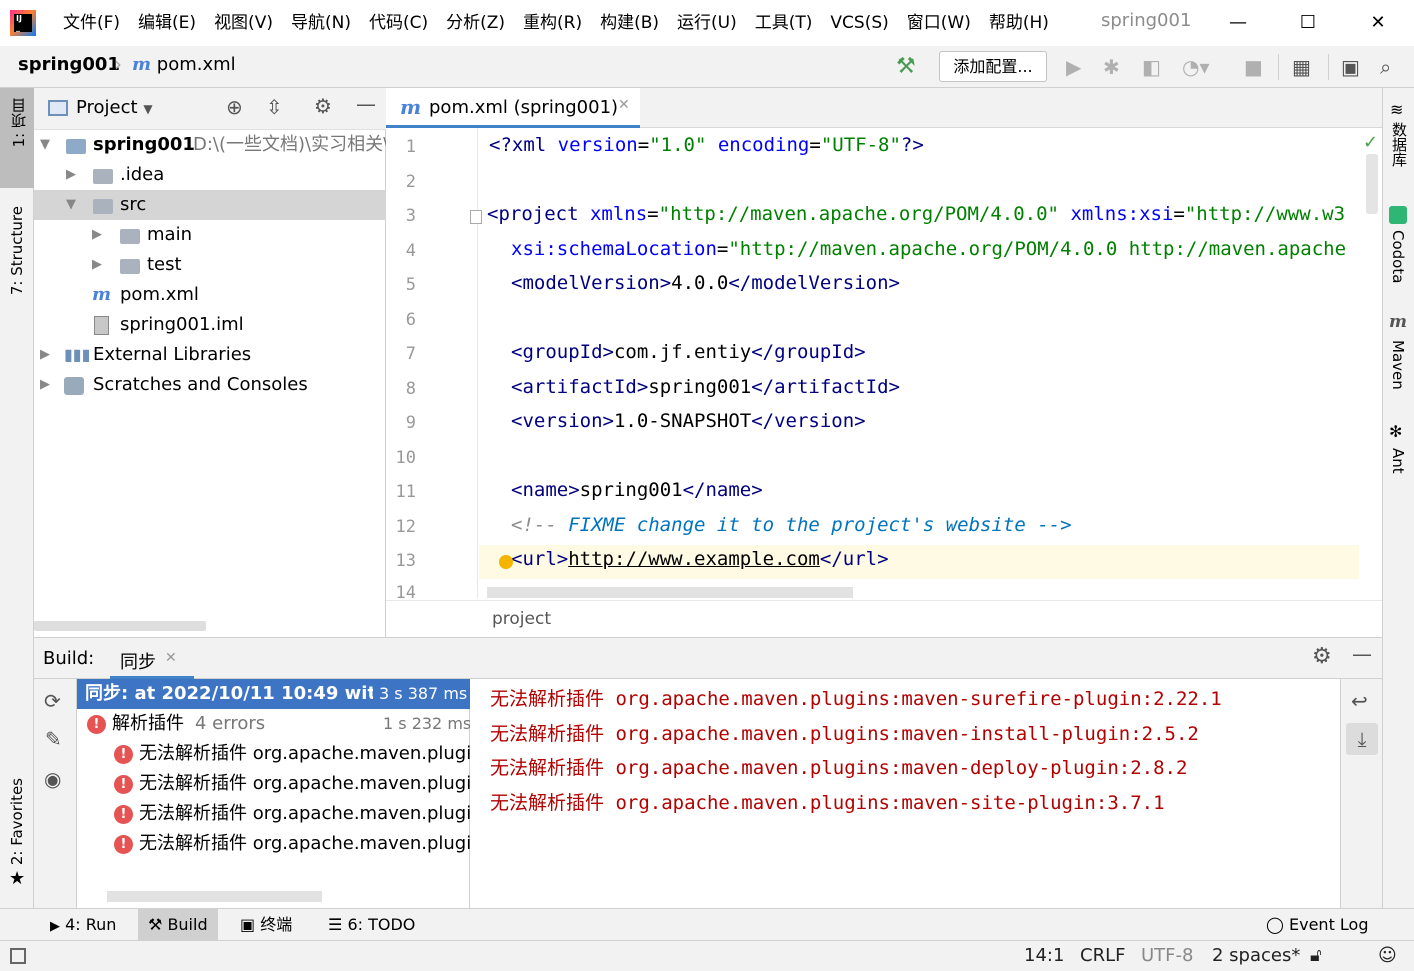 The width and height of the screenshot is (1414, 971). What do you see at coordinates (18, 122) in the screenshot?
I see `tab-project: 1: 项目` at bounding box center [18, 122].